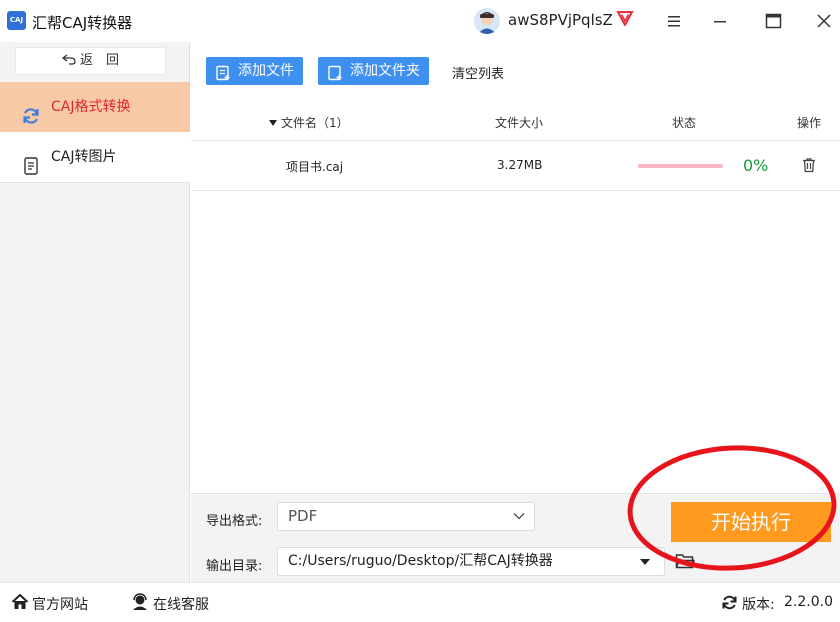  Describe the element at coordinates (335, 72) in the screenshot. I see `add-folder-icon` at that location.